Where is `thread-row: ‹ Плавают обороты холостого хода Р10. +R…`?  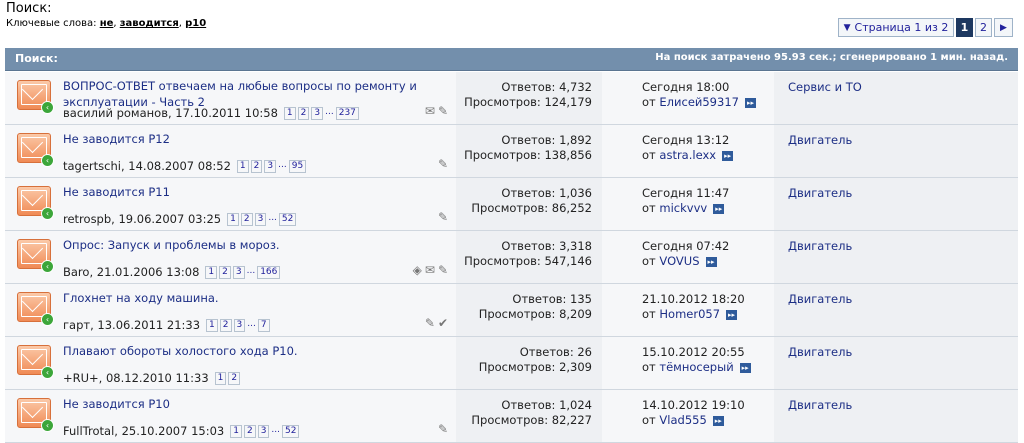
thread-row: ‹ Плавают обороты холостого хода Р10. +R… is located at coordinates (511, 363).